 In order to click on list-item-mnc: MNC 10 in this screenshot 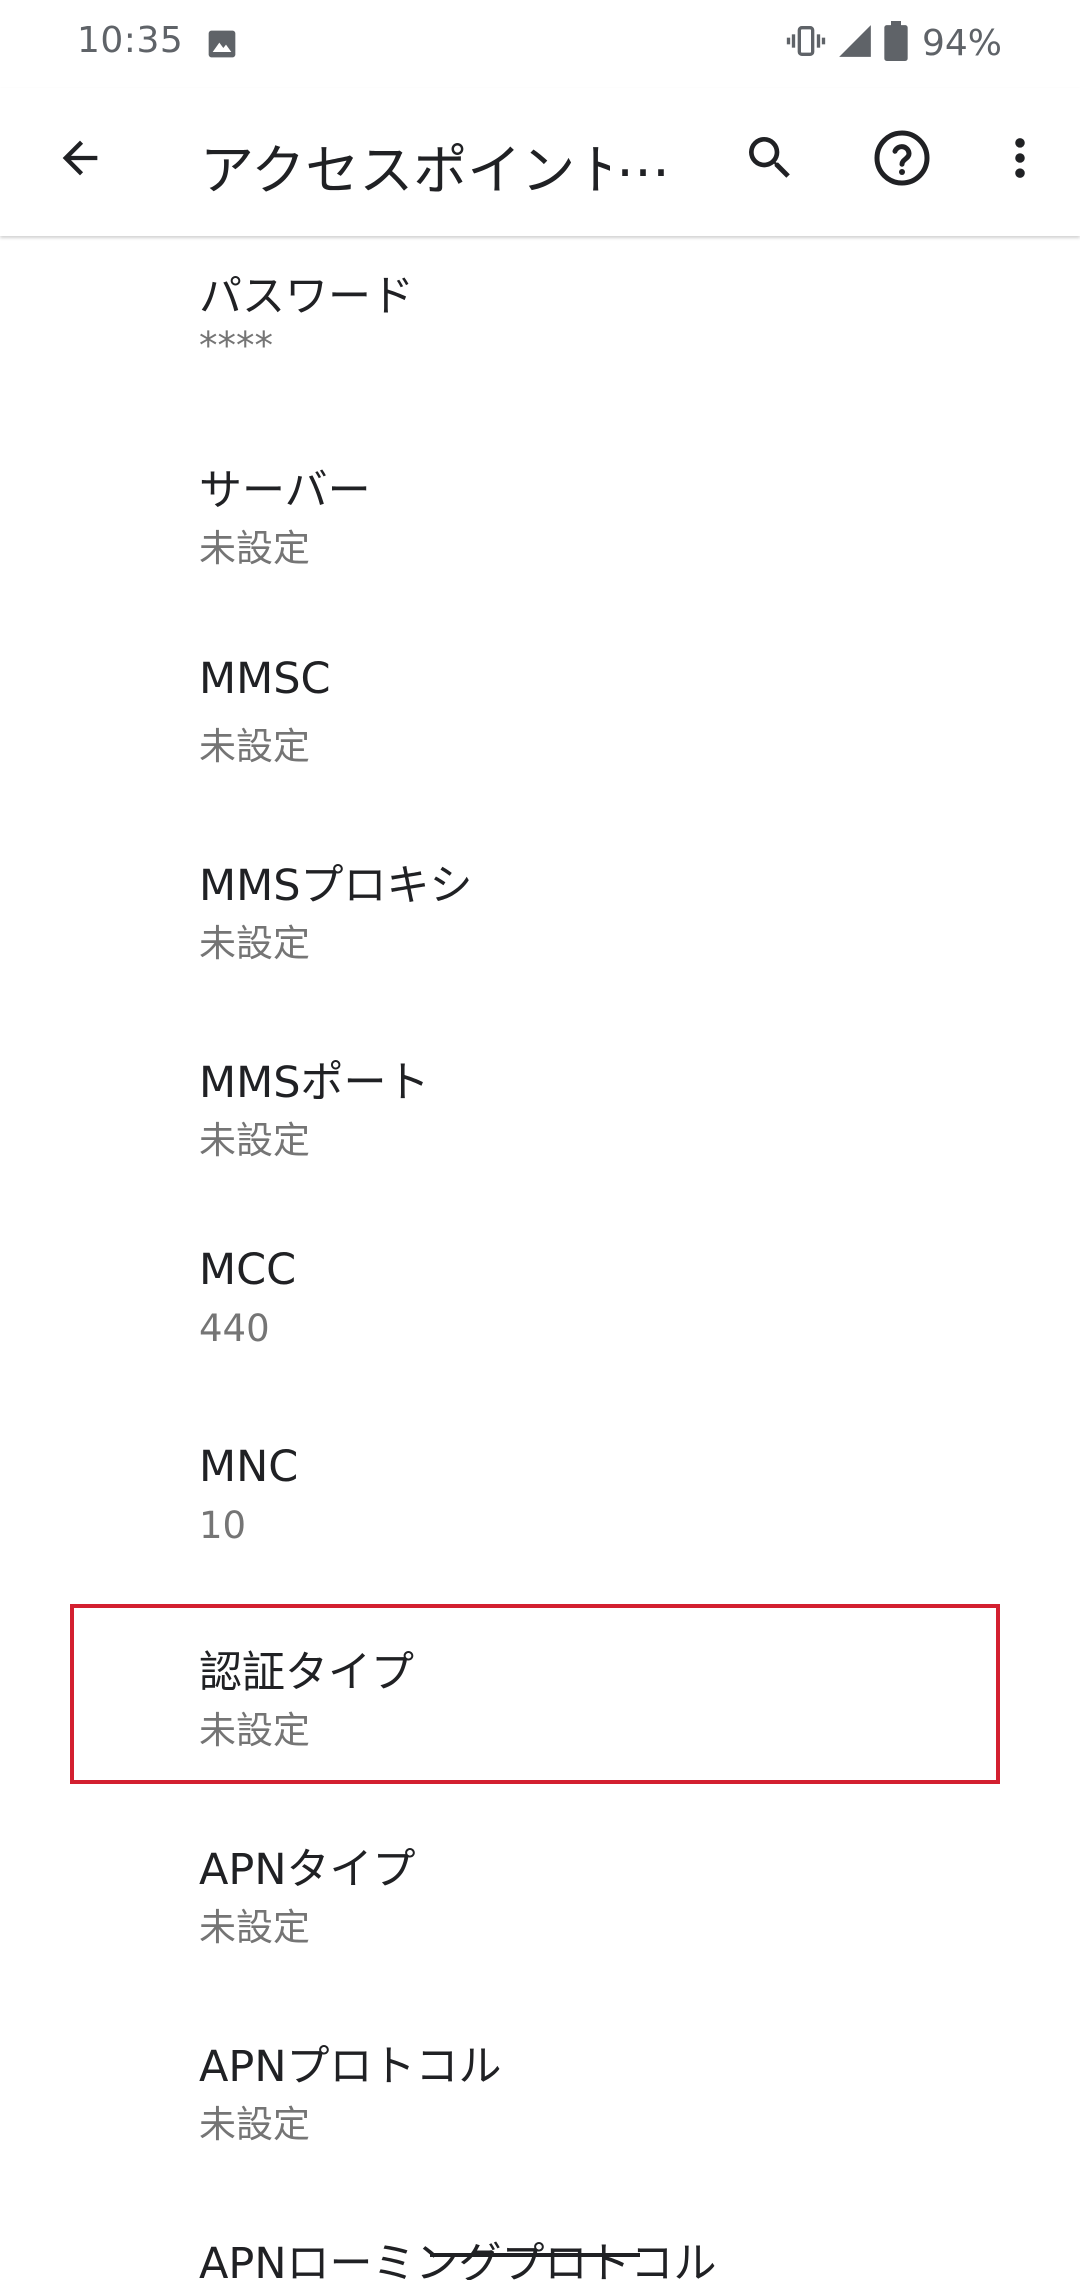, I will do `click(540, 1516)`.